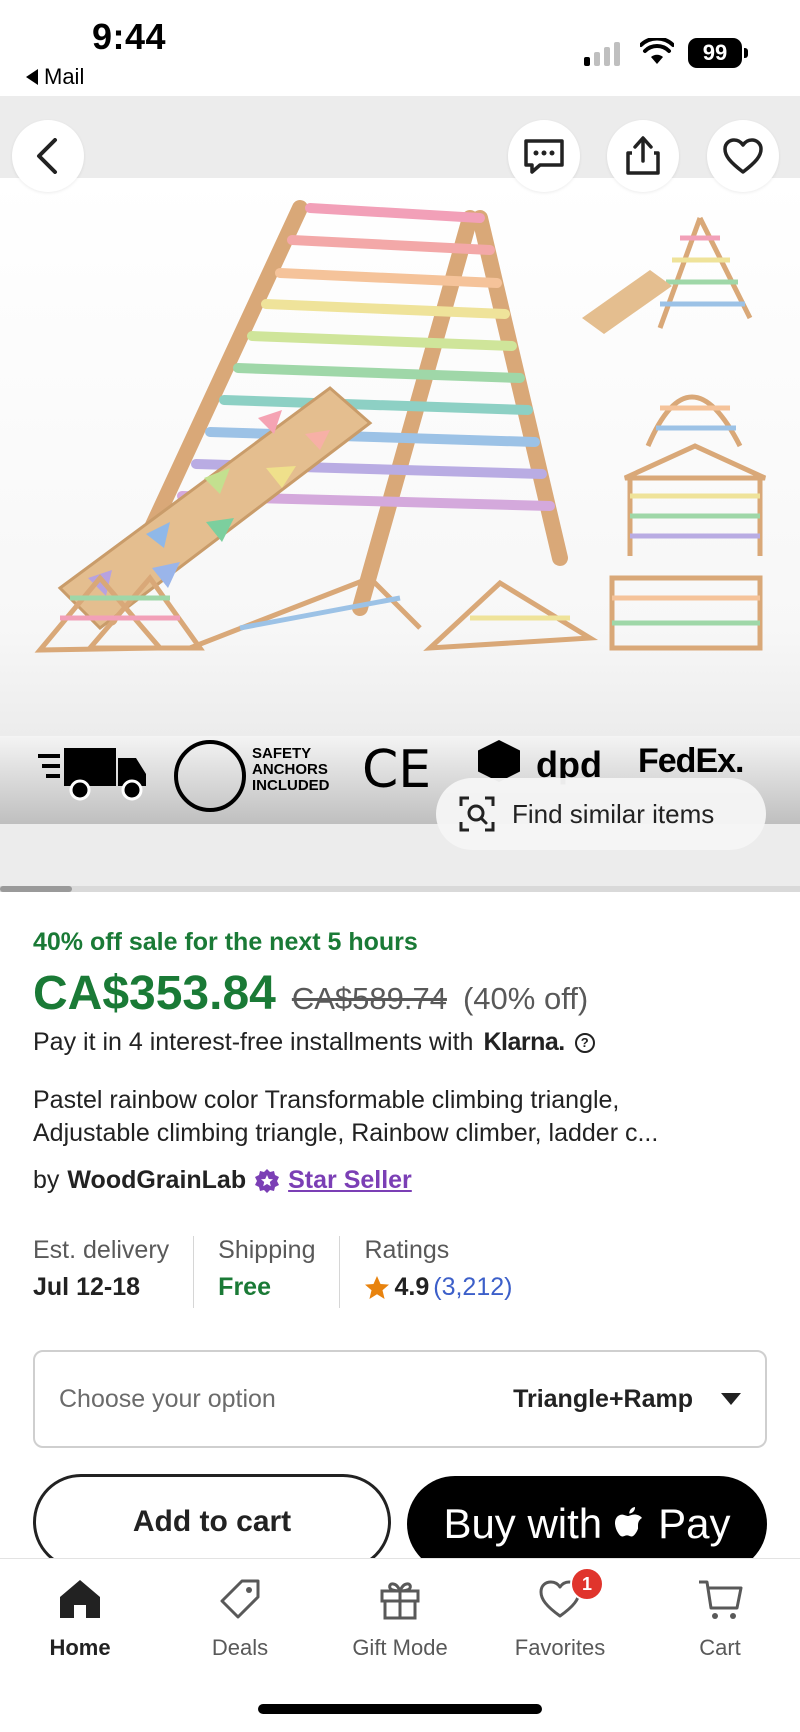 Image resolution: width=800 pixels, height=1732 pixels. Describe the element at coordinates (129, 36) in the screenshot. I see `status-time: 9:44` at that location.